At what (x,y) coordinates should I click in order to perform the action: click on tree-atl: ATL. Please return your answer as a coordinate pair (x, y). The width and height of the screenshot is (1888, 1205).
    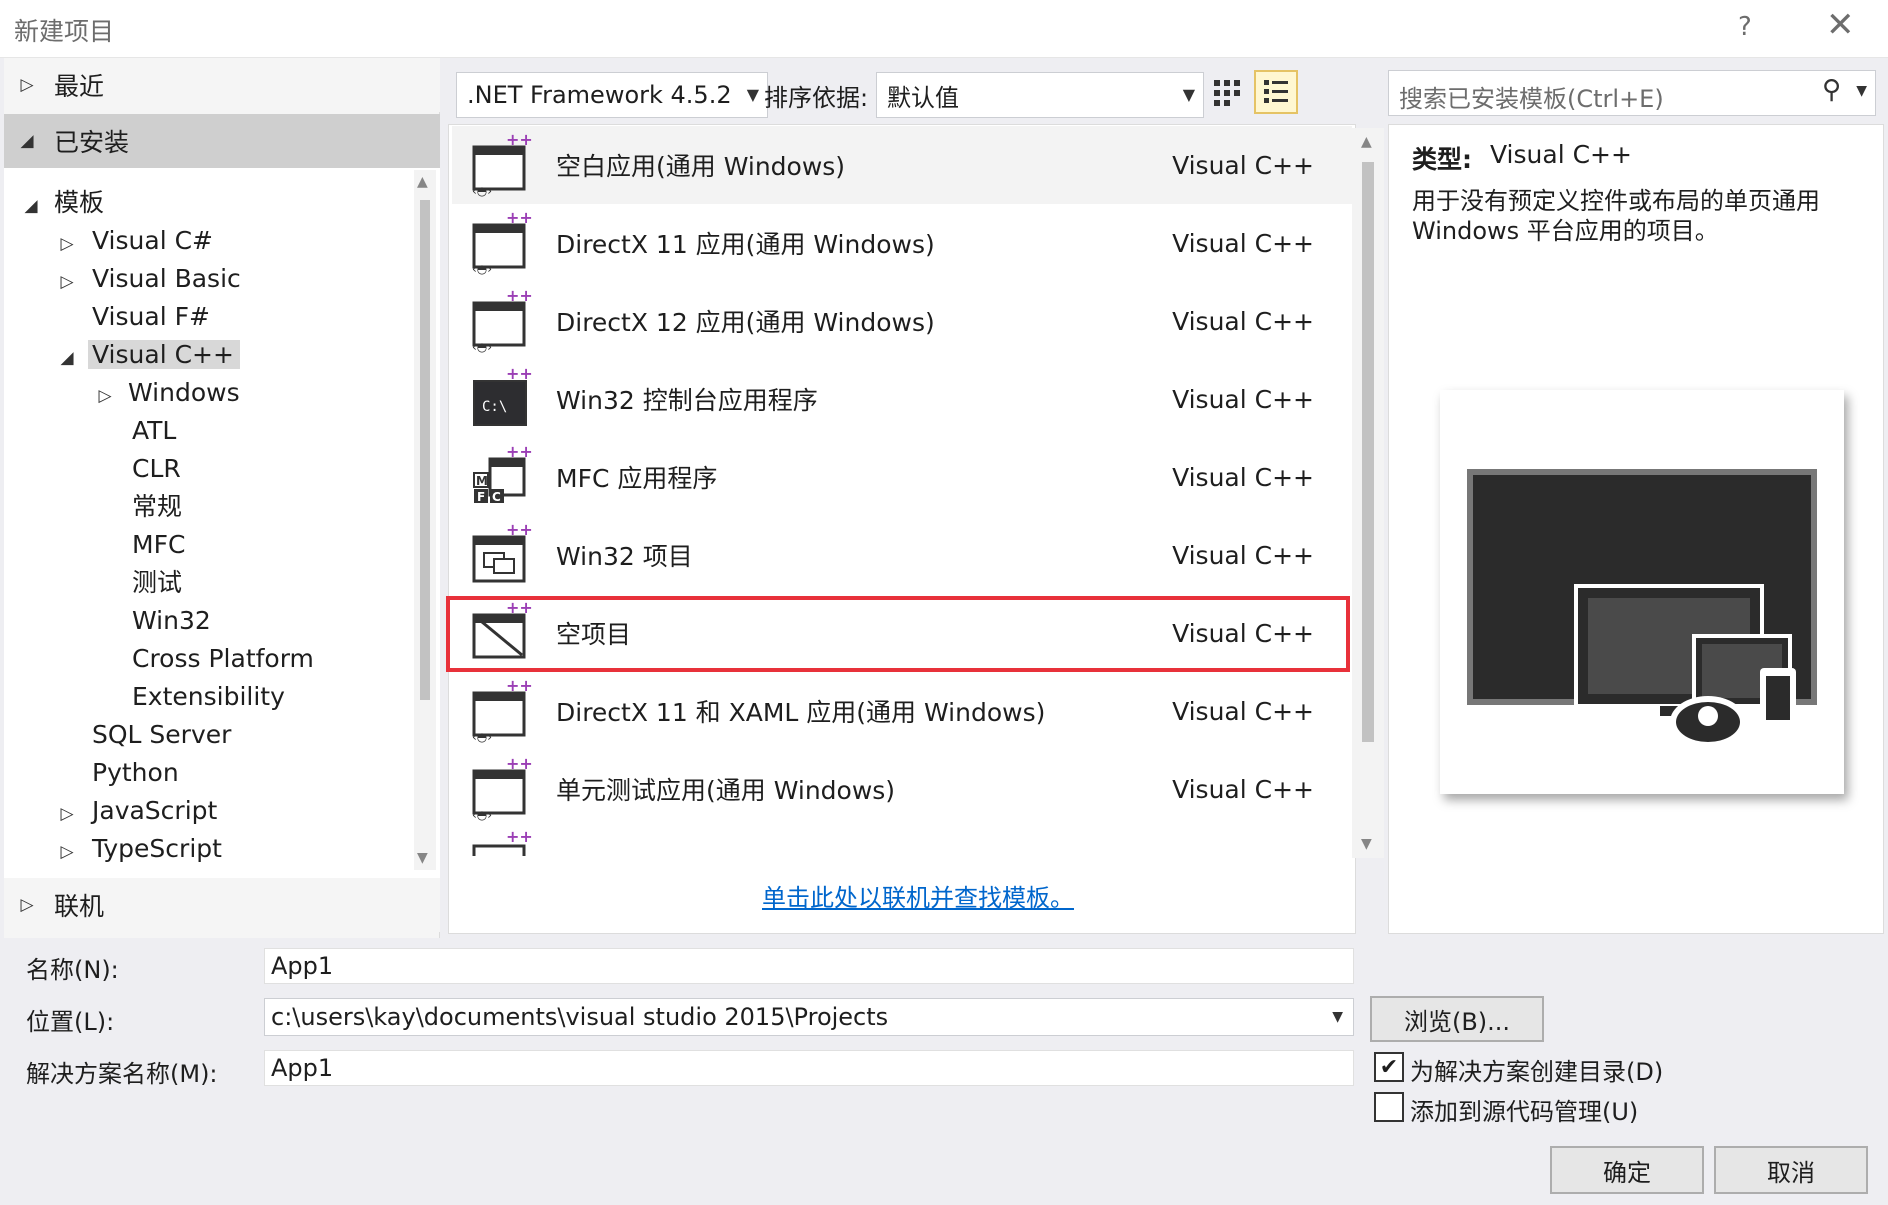
    Looking at the image, I should click on (154, 431).